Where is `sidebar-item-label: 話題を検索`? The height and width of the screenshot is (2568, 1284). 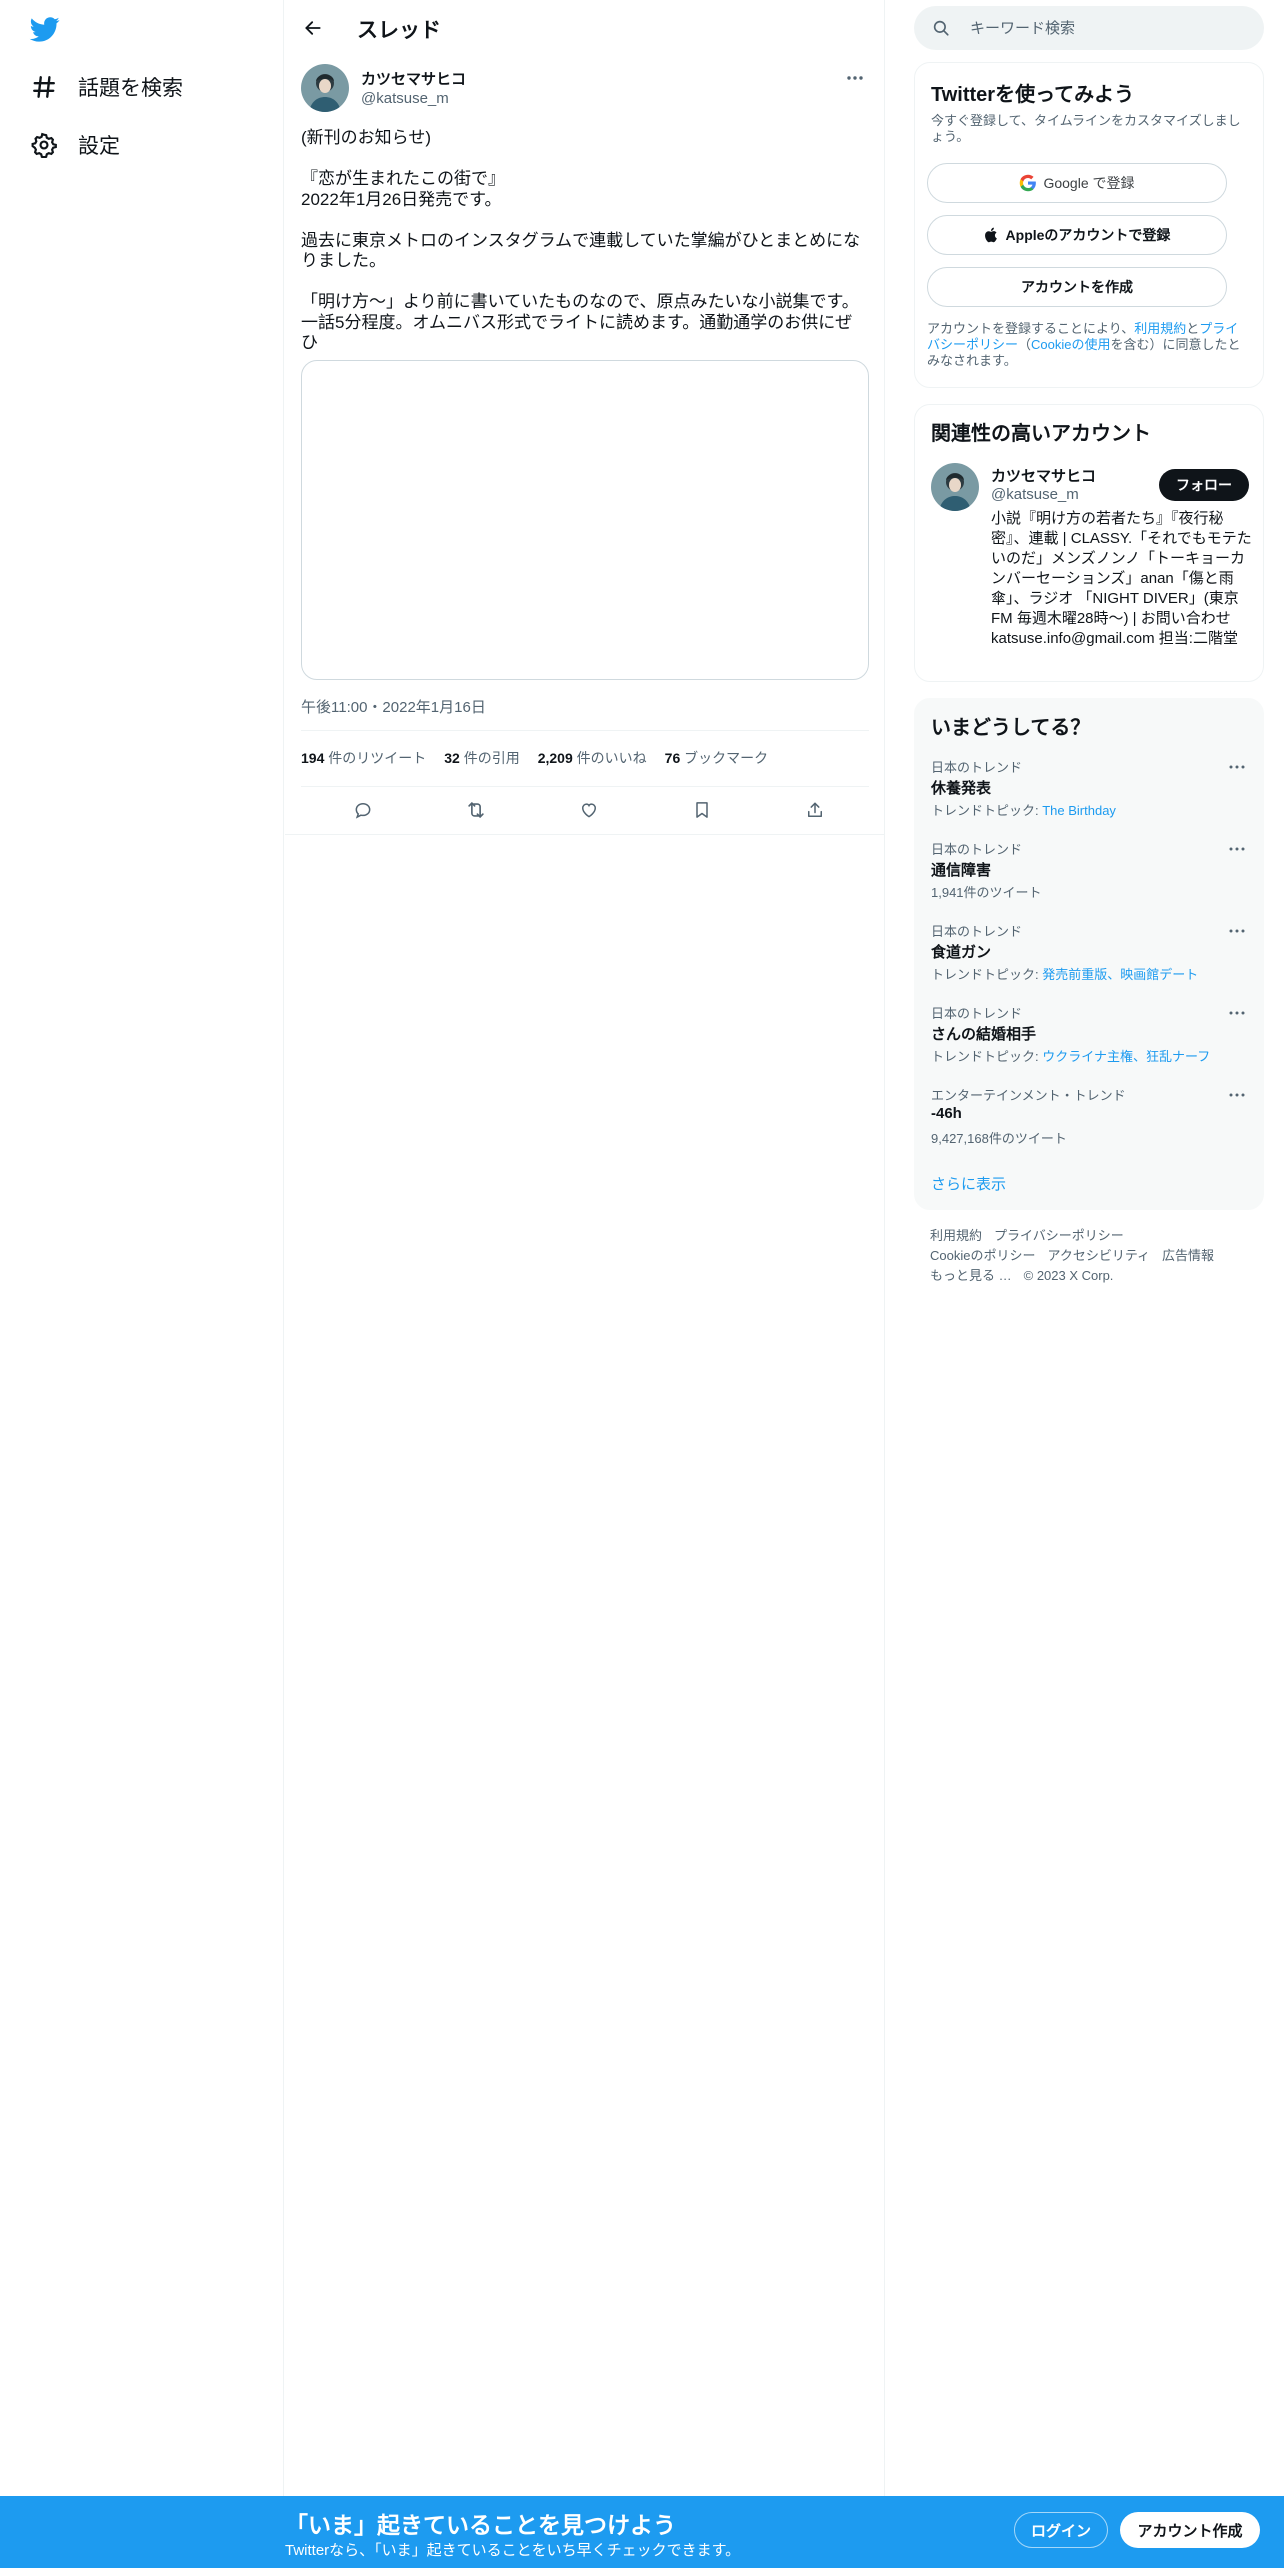
sidebar-item-label: 話題を検索 is located at coordinates (130, 88).